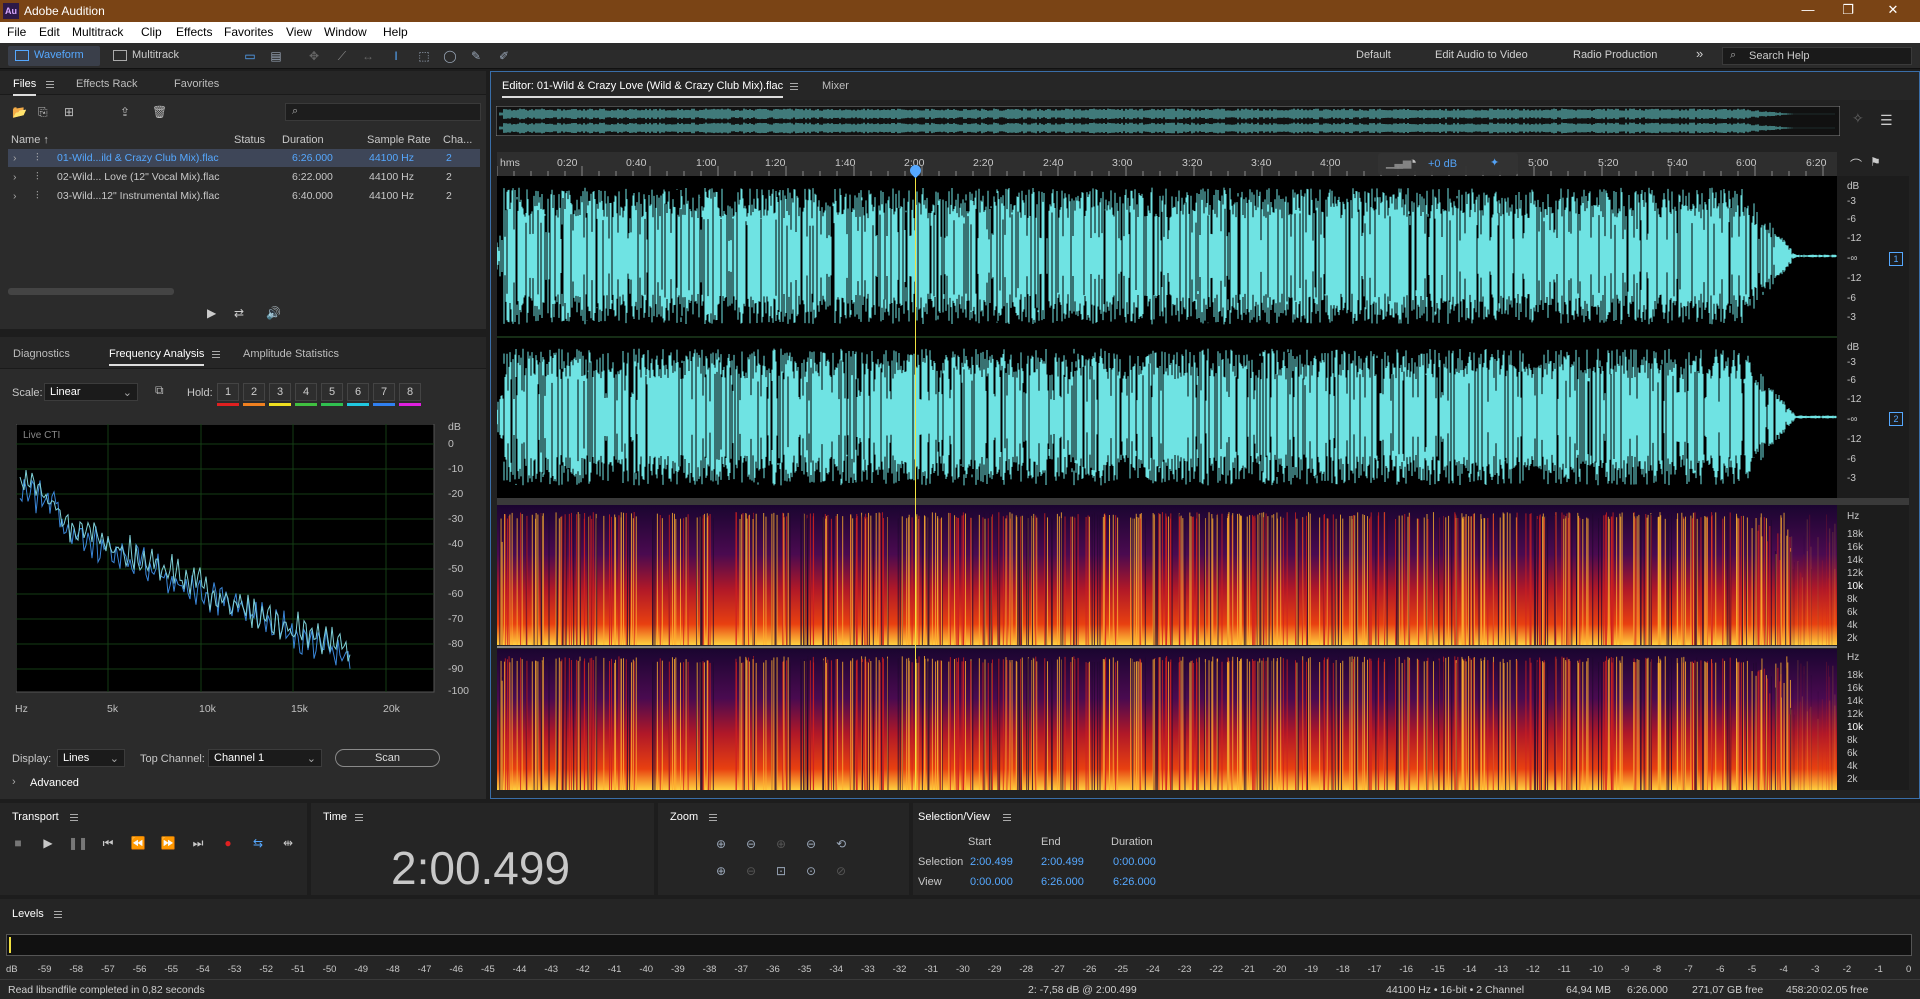 The image size is (1920, 999). I want to click on menu-window: Window, so click(345, 32).